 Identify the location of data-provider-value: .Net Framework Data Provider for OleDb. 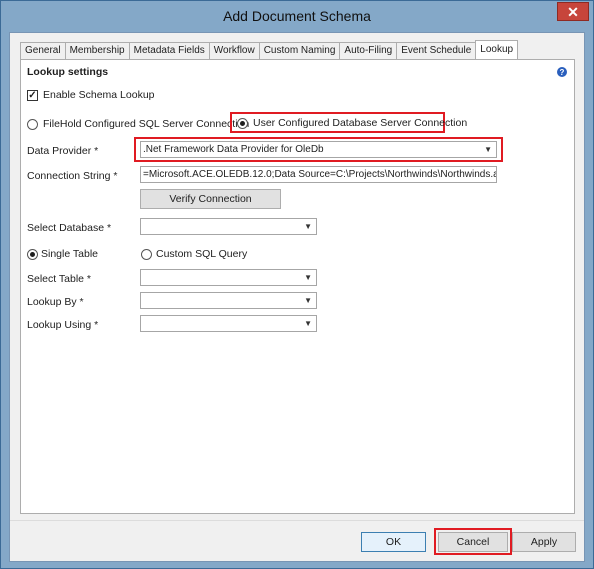
(233, 149).